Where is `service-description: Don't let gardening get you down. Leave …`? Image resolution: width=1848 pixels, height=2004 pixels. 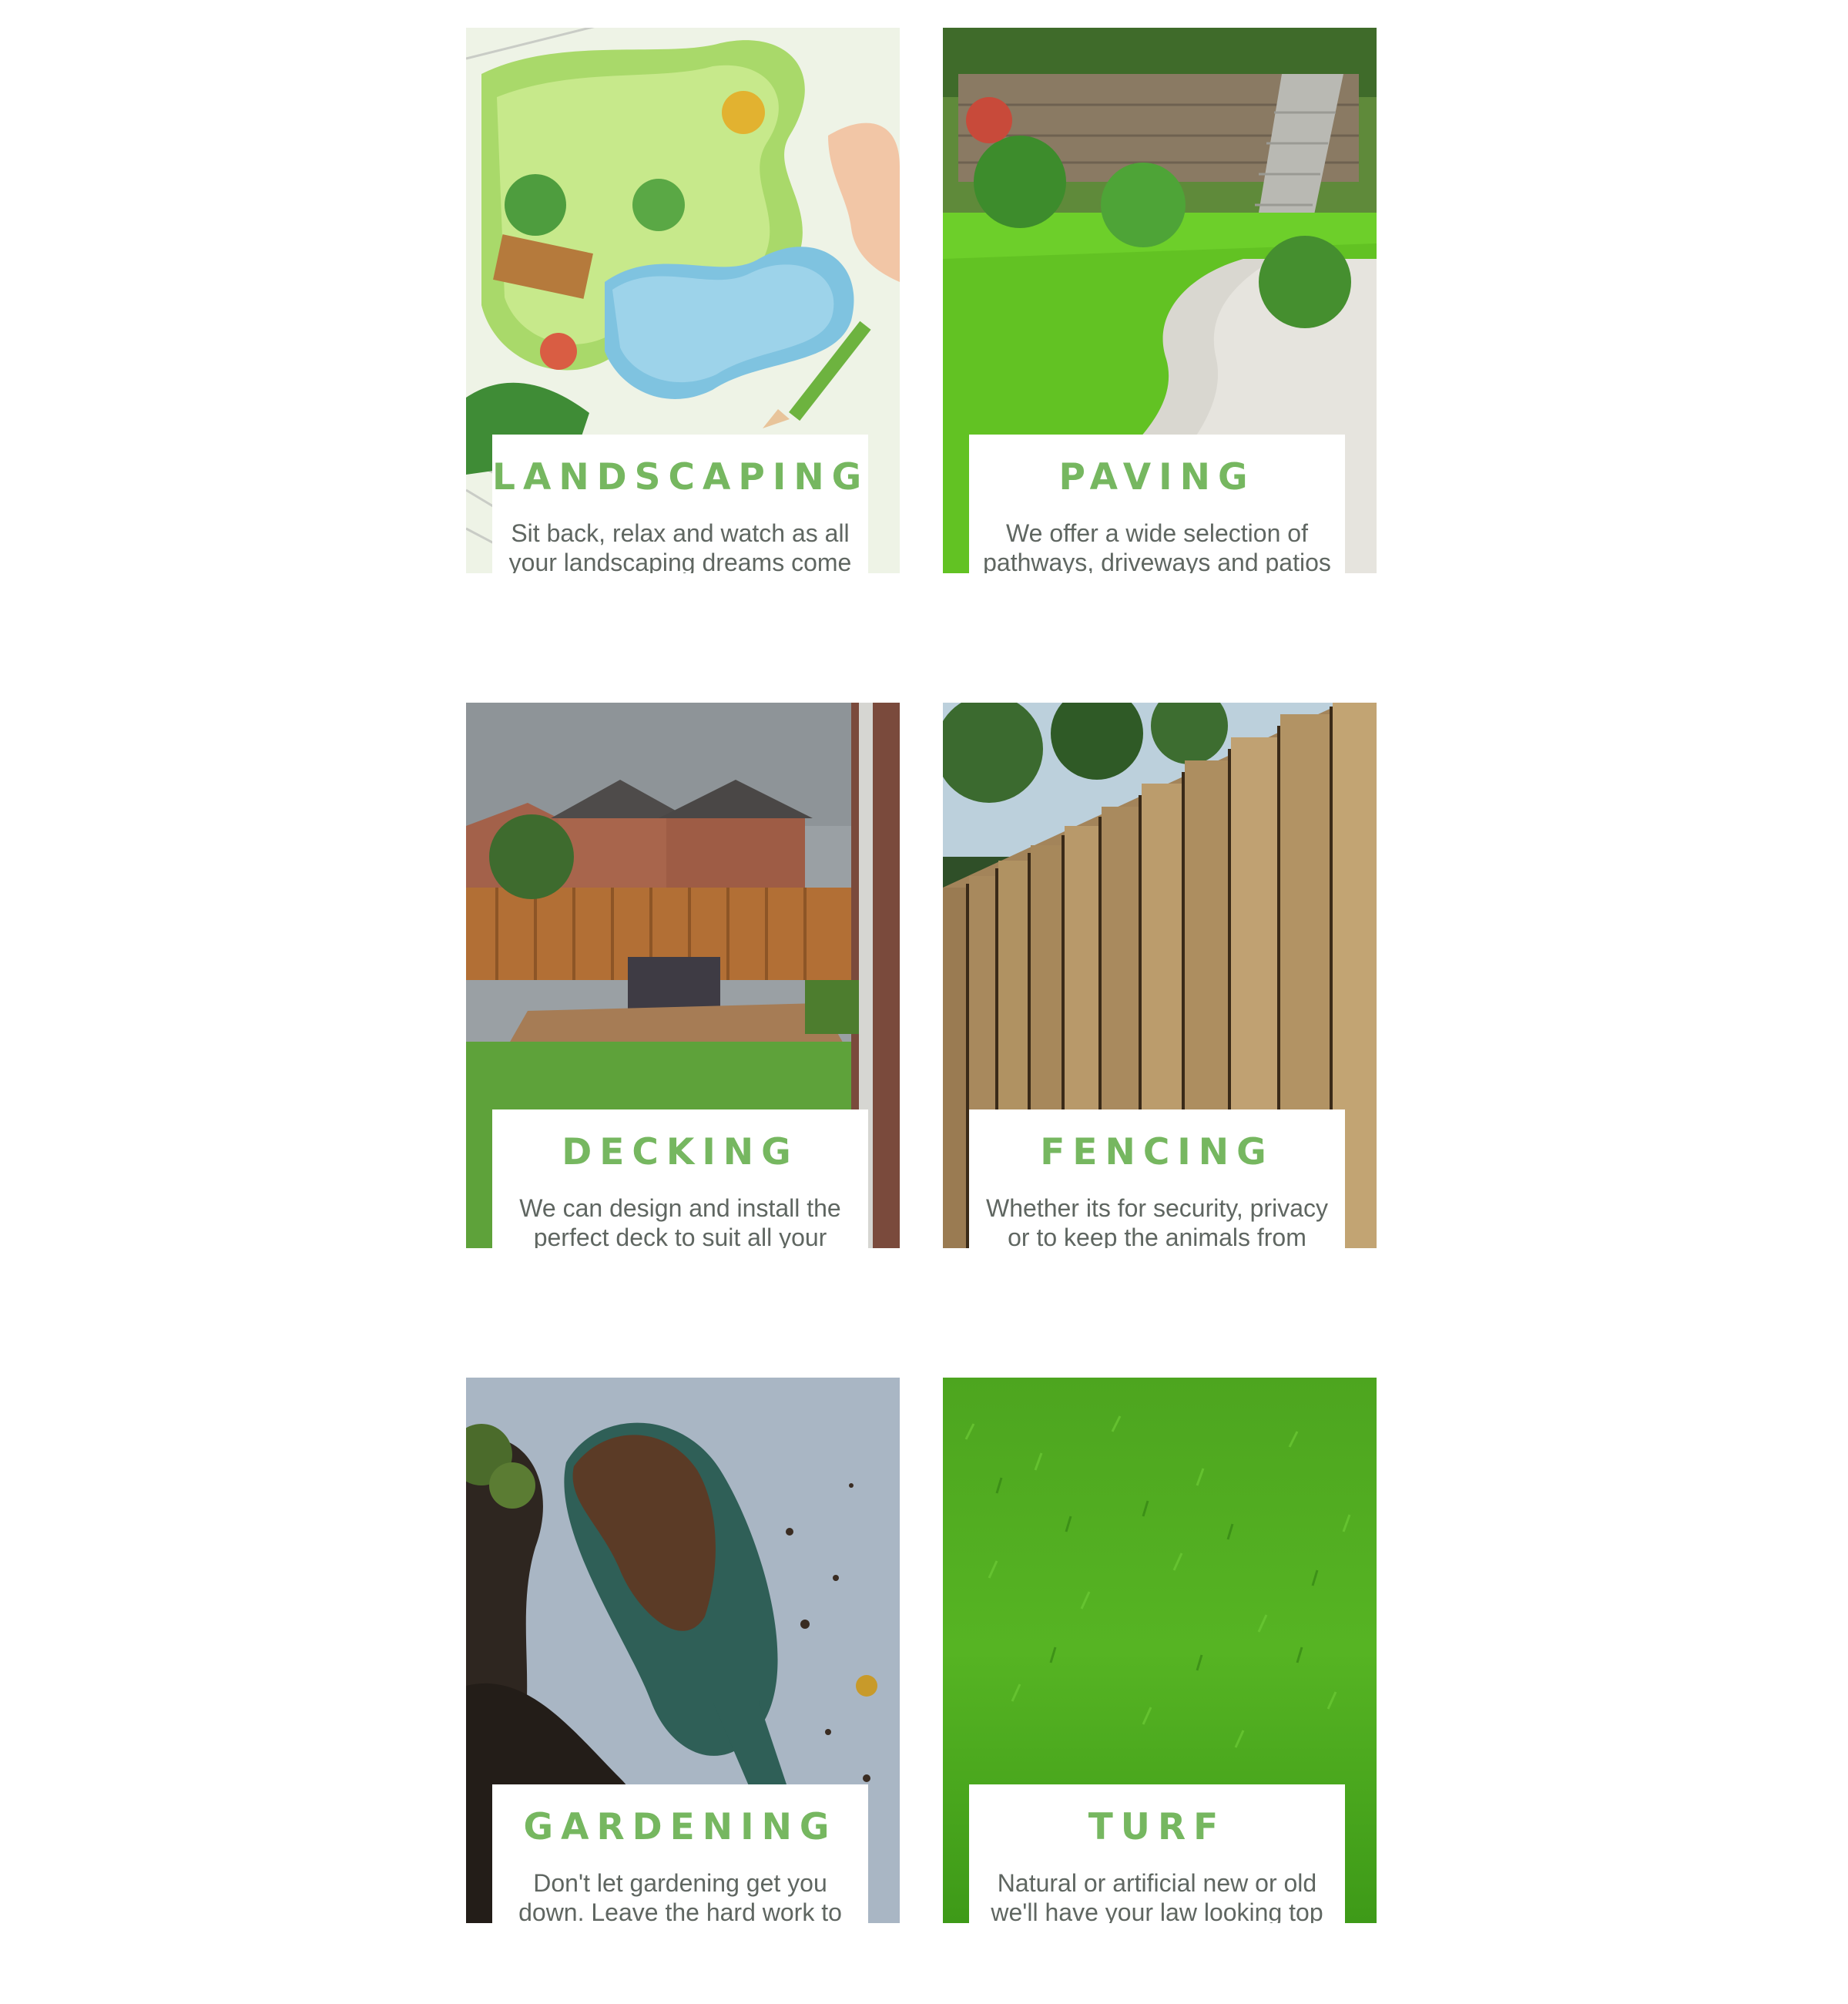
service-description: Don't let gardening get you down. Leave … is located at coordinates (680, 1896).